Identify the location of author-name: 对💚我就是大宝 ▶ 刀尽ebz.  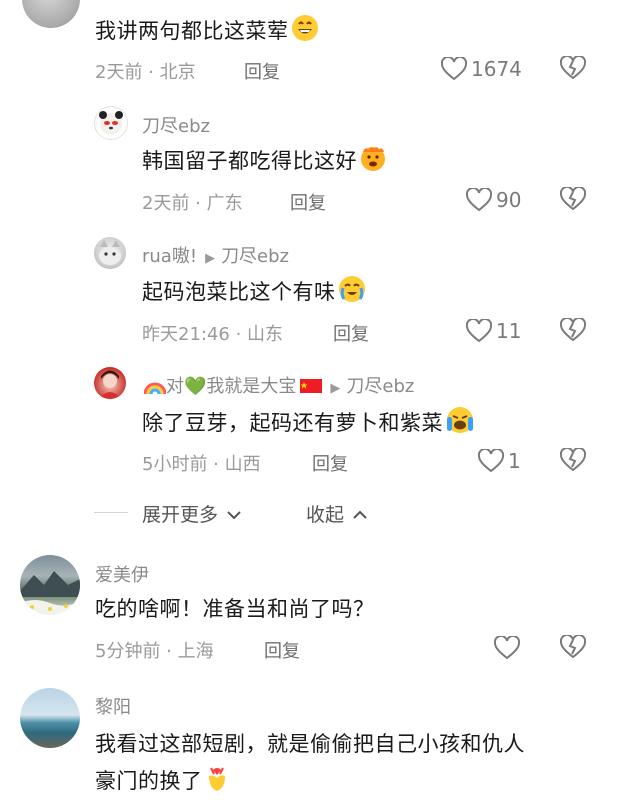
(278, 386).